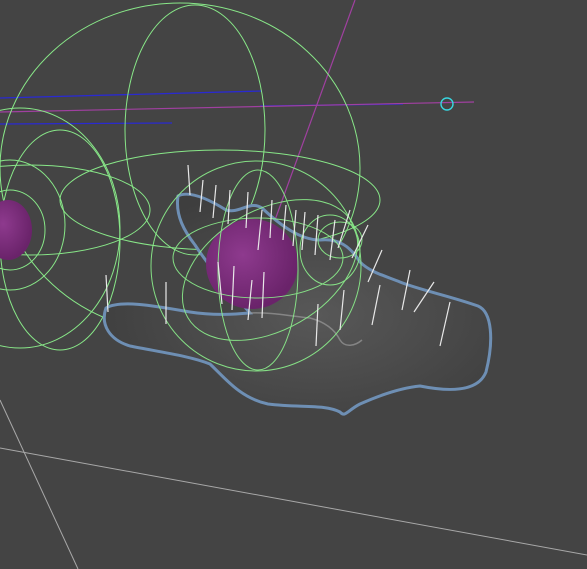  Describe the element at coordinates (16, 230) in the screenshot. I see `muscle-sphere-left` at that location.